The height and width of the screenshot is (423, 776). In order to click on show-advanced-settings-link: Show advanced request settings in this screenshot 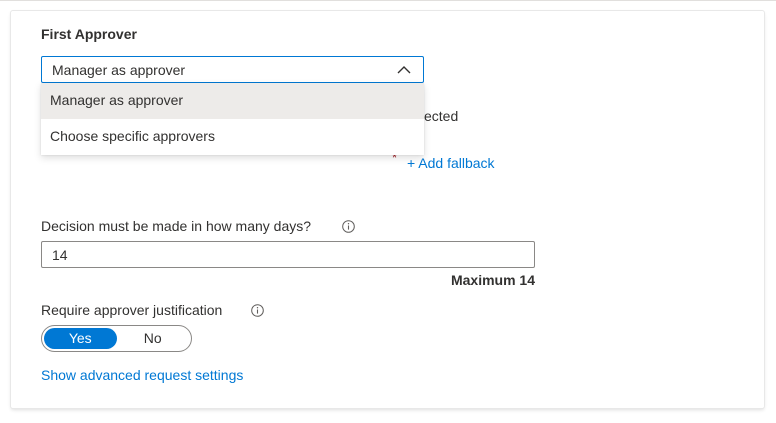, I will do `click(142, 375)`.